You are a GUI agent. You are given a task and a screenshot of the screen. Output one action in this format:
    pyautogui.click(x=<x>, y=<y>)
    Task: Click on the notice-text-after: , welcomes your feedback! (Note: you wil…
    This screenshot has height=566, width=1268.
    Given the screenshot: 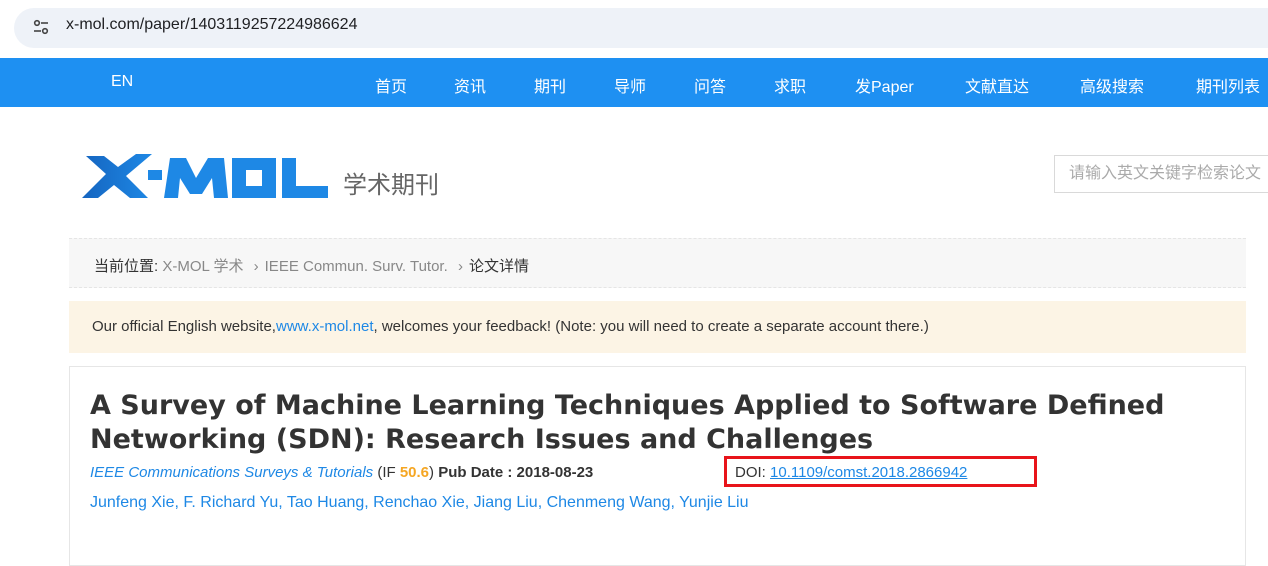 What is the action you would take?
    pyautogui.click(x=651, y=326)
    